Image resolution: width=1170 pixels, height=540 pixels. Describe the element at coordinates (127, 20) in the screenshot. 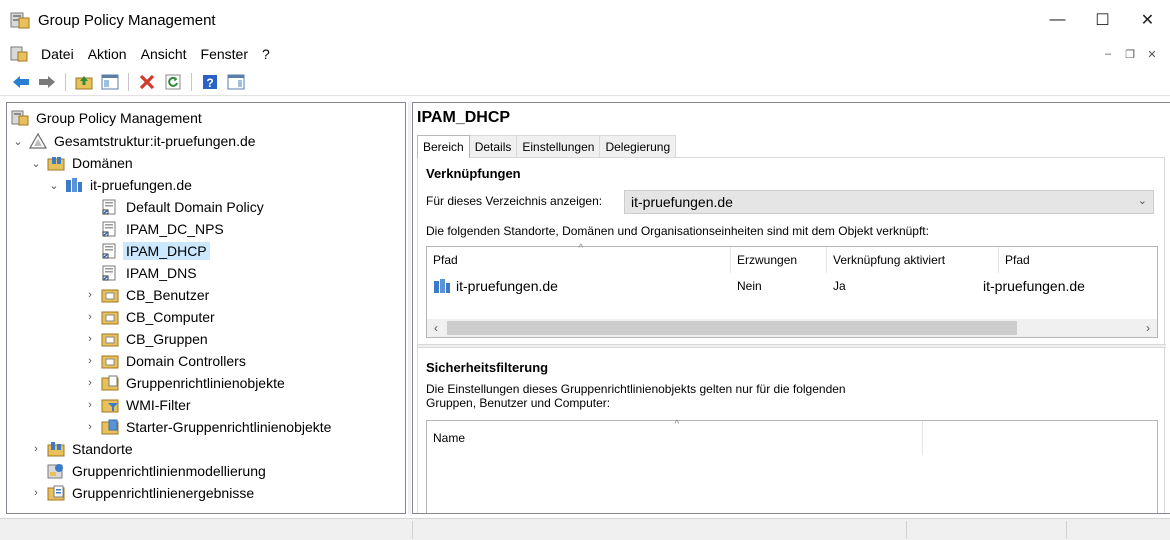

I see `window-title: Group Policy Management` at that location.